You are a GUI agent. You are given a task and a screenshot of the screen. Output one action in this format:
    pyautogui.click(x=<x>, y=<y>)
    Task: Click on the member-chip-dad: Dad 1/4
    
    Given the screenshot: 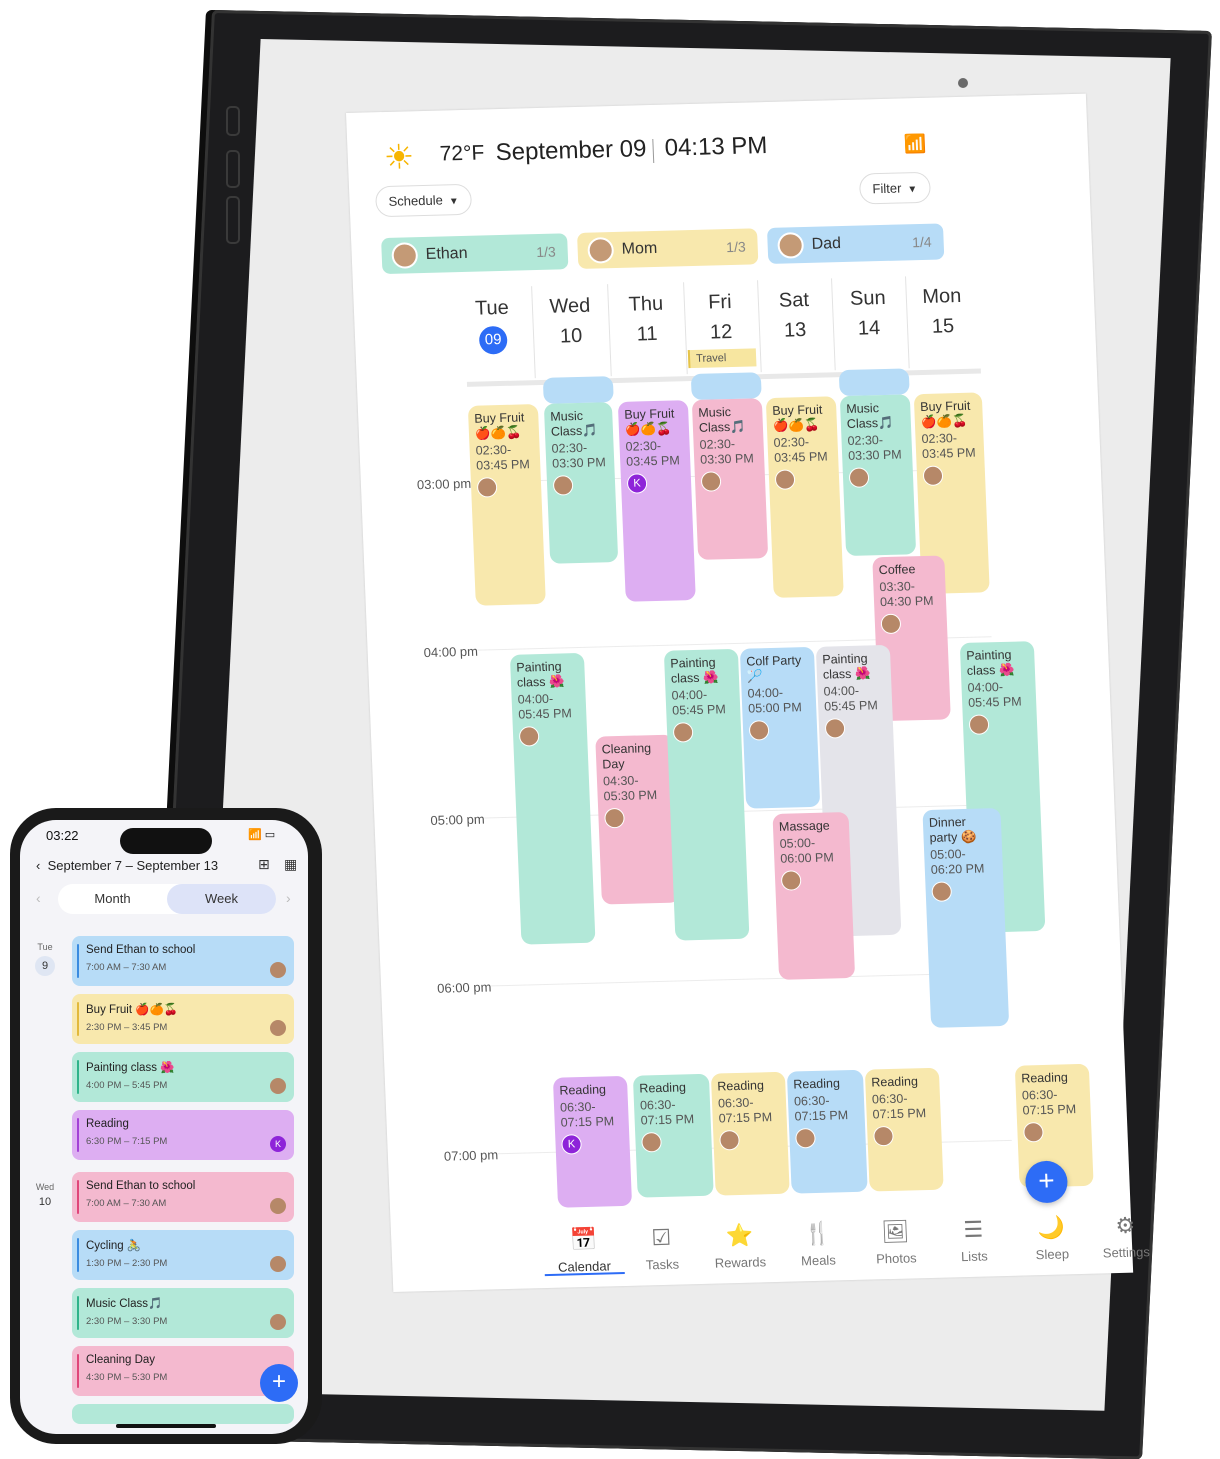 What is the action you would take?
    pyautogui.click(x=855, y=243)
    